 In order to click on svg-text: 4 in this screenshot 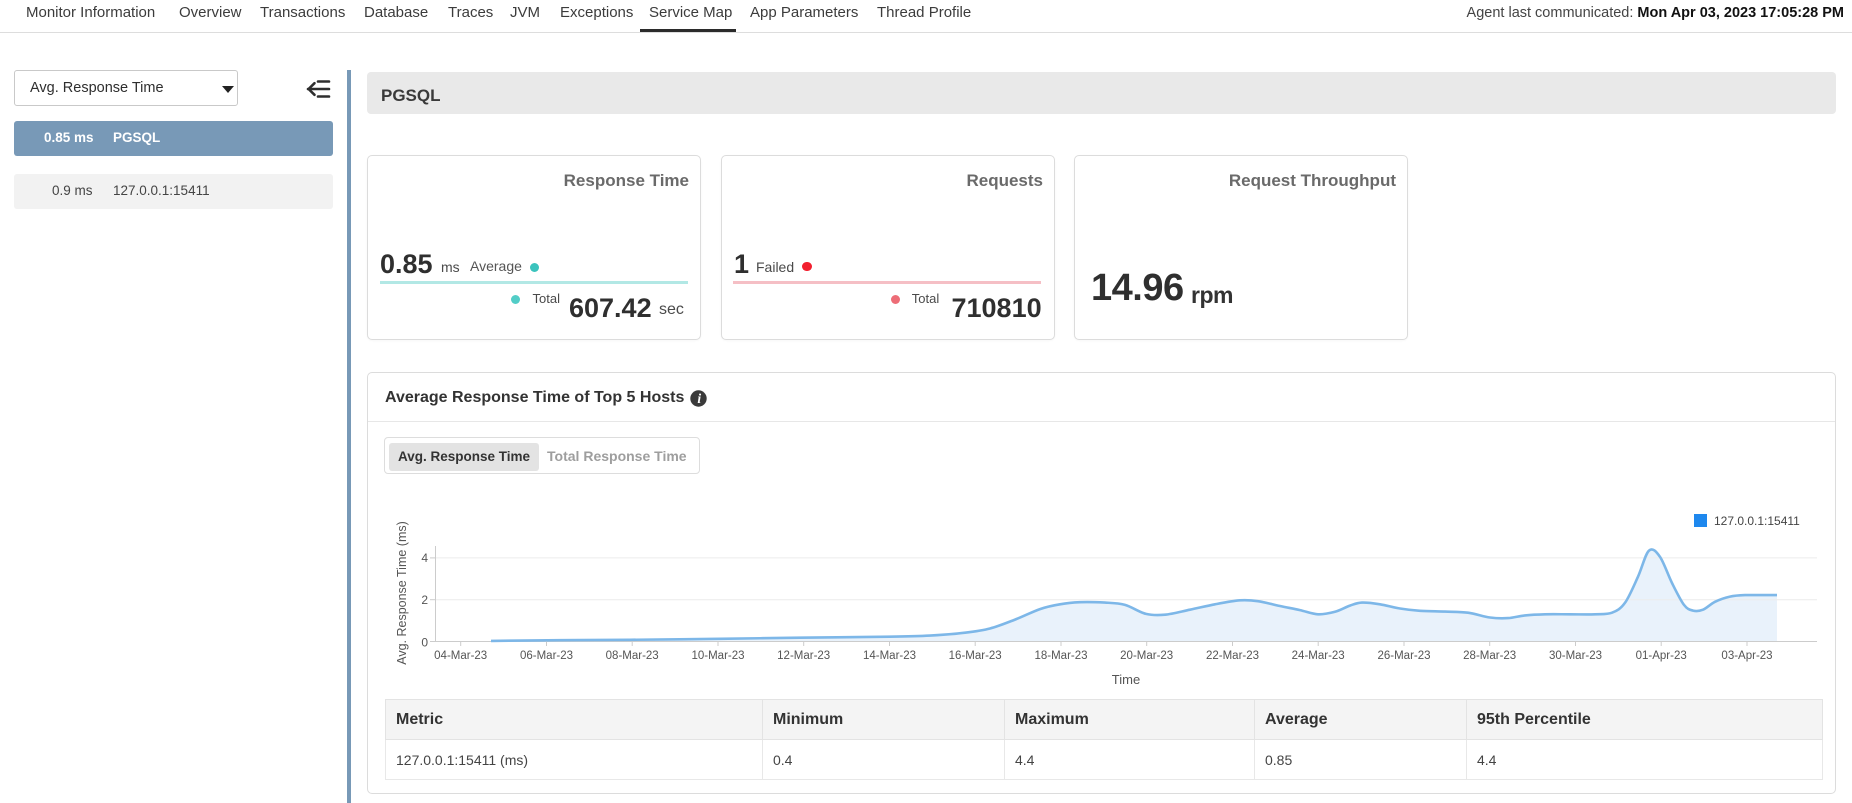, I will do `click(424, 558)`.